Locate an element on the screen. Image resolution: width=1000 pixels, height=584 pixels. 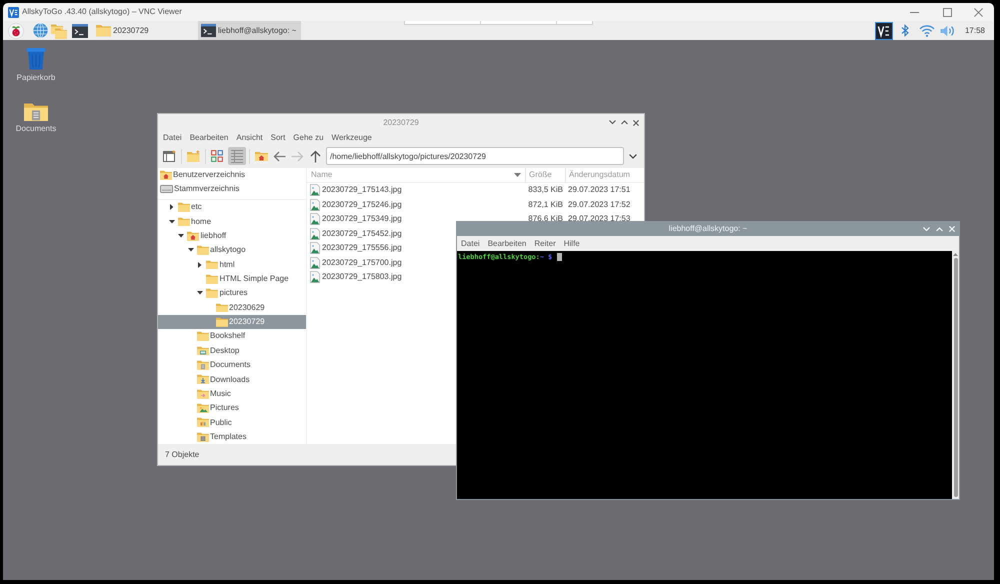
file-name: 20230729_175700.jpg is located at coordinates (362, 263).